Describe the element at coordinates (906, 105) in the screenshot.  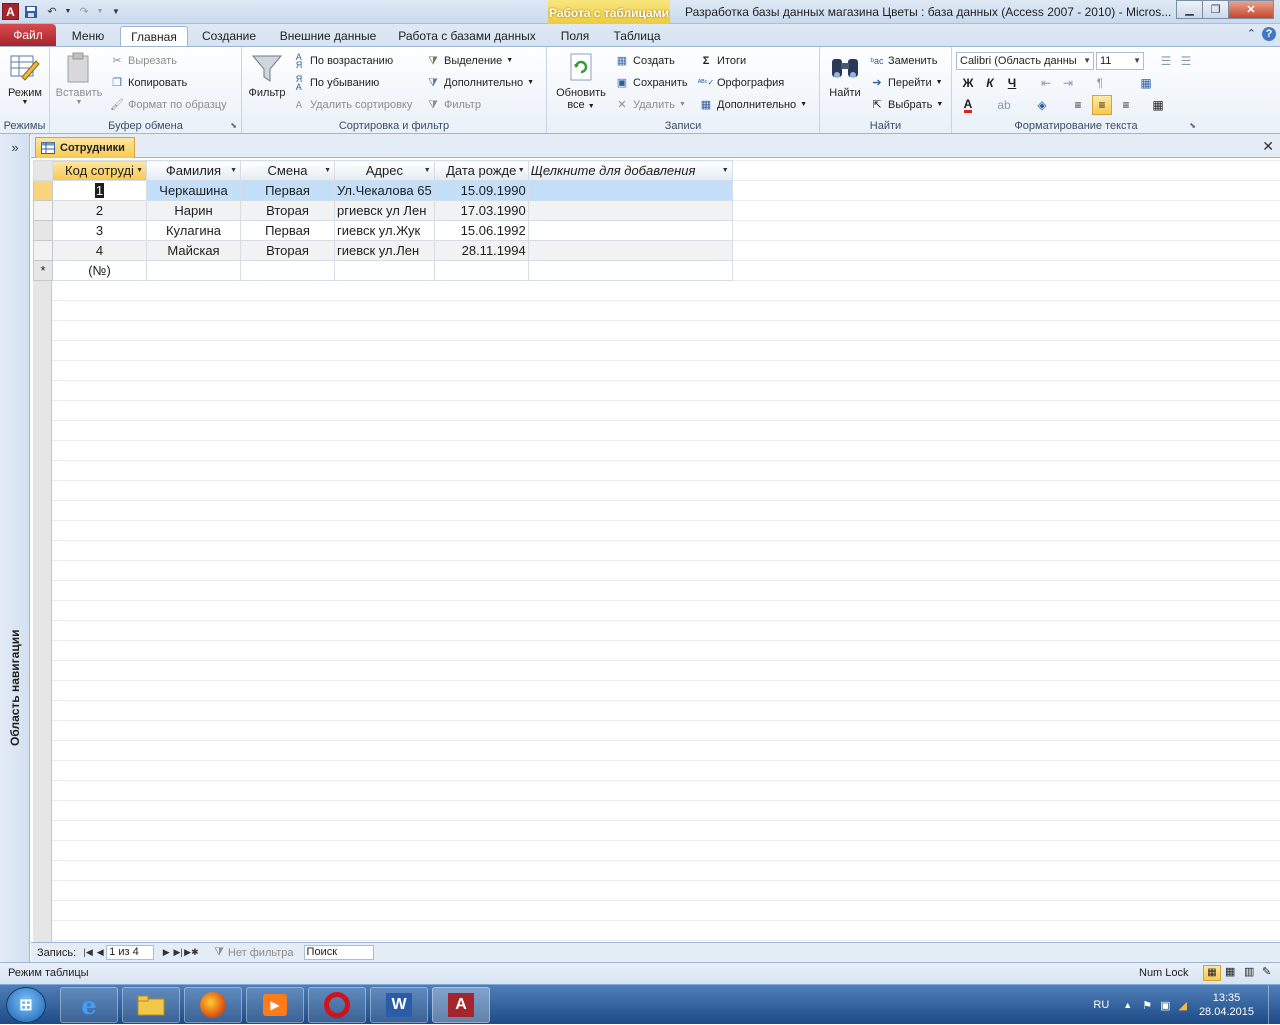
I see `select-button: ⇱ Выбрать ▼` at that location.